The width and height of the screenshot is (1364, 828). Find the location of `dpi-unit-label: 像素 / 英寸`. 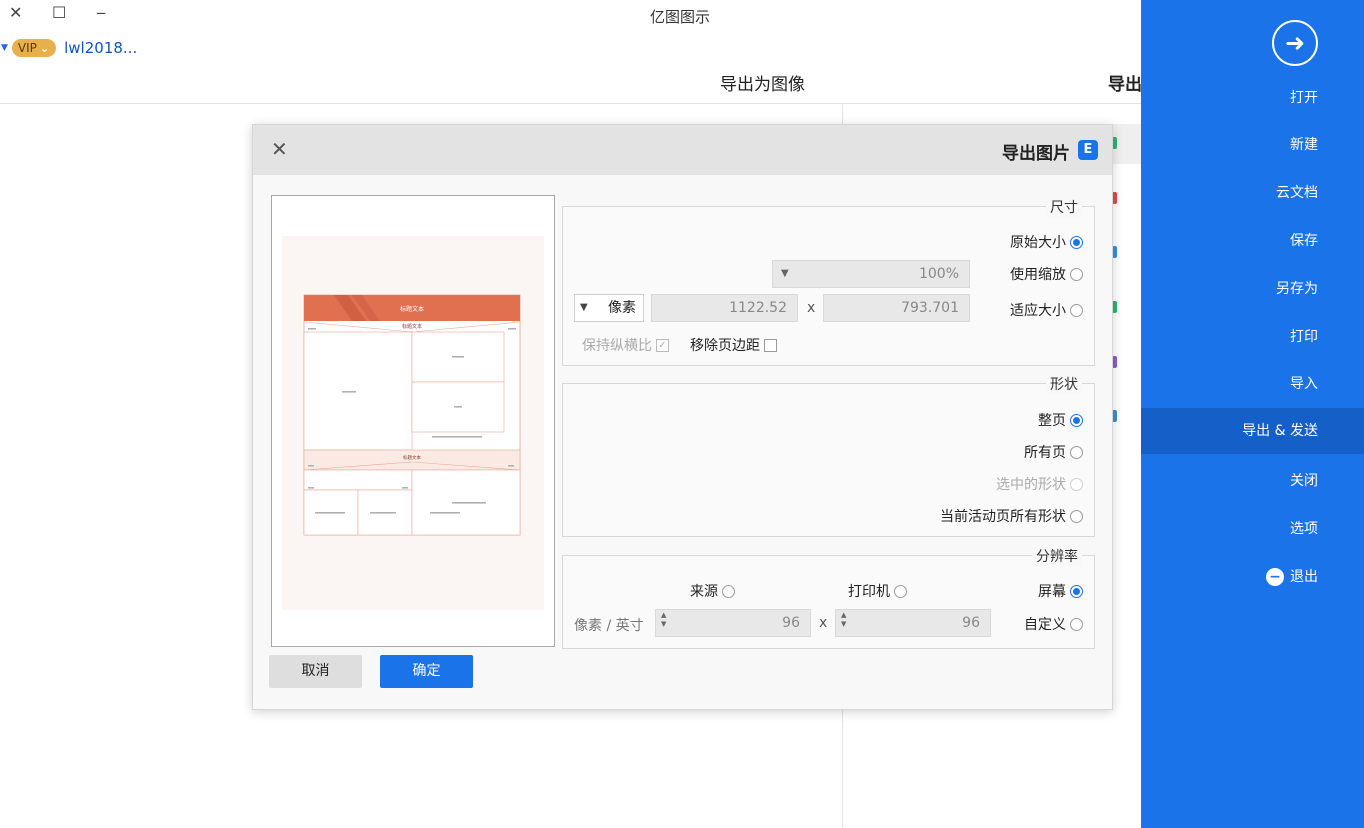

dpi-unit-label: 像素 / 英寸 is located at coordinates (609, 626).